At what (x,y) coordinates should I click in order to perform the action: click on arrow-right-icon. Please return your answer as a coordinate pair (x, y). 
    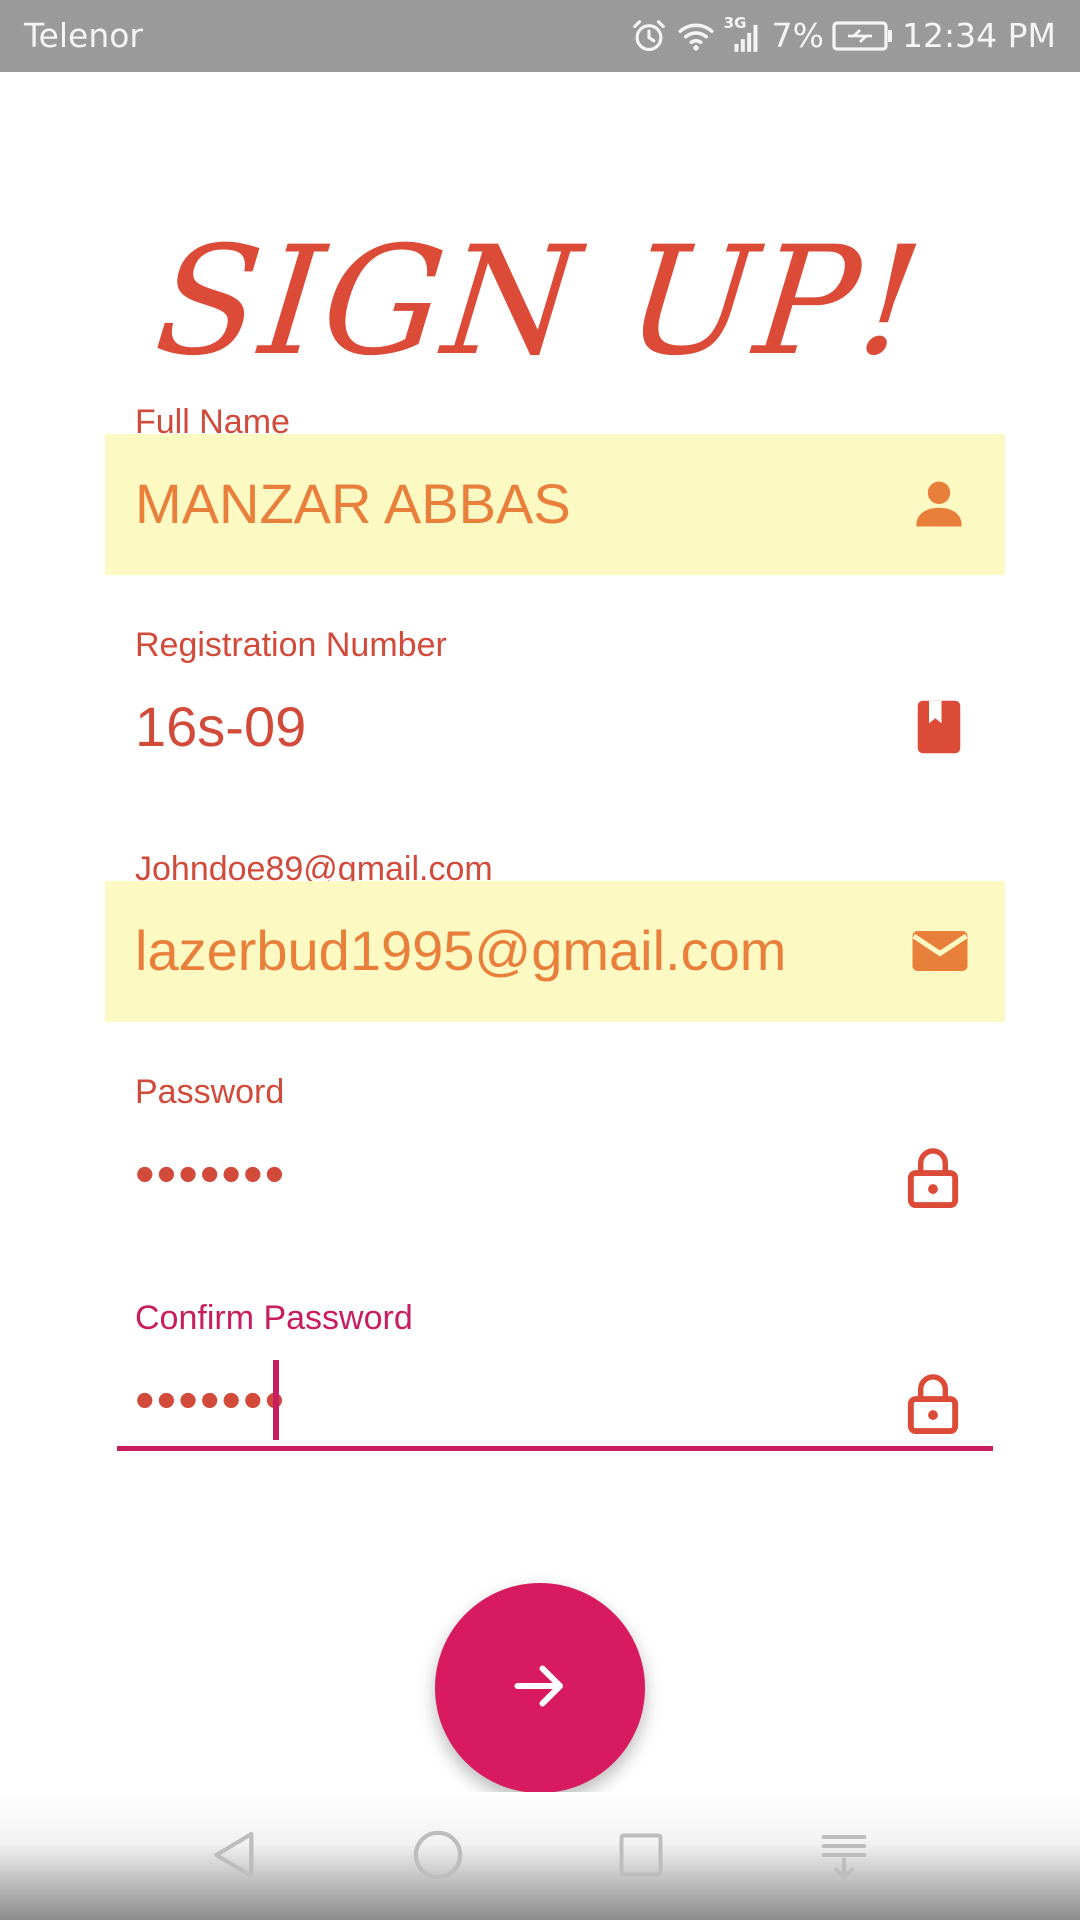
    Looking at the image, I should click on (540, 1688).